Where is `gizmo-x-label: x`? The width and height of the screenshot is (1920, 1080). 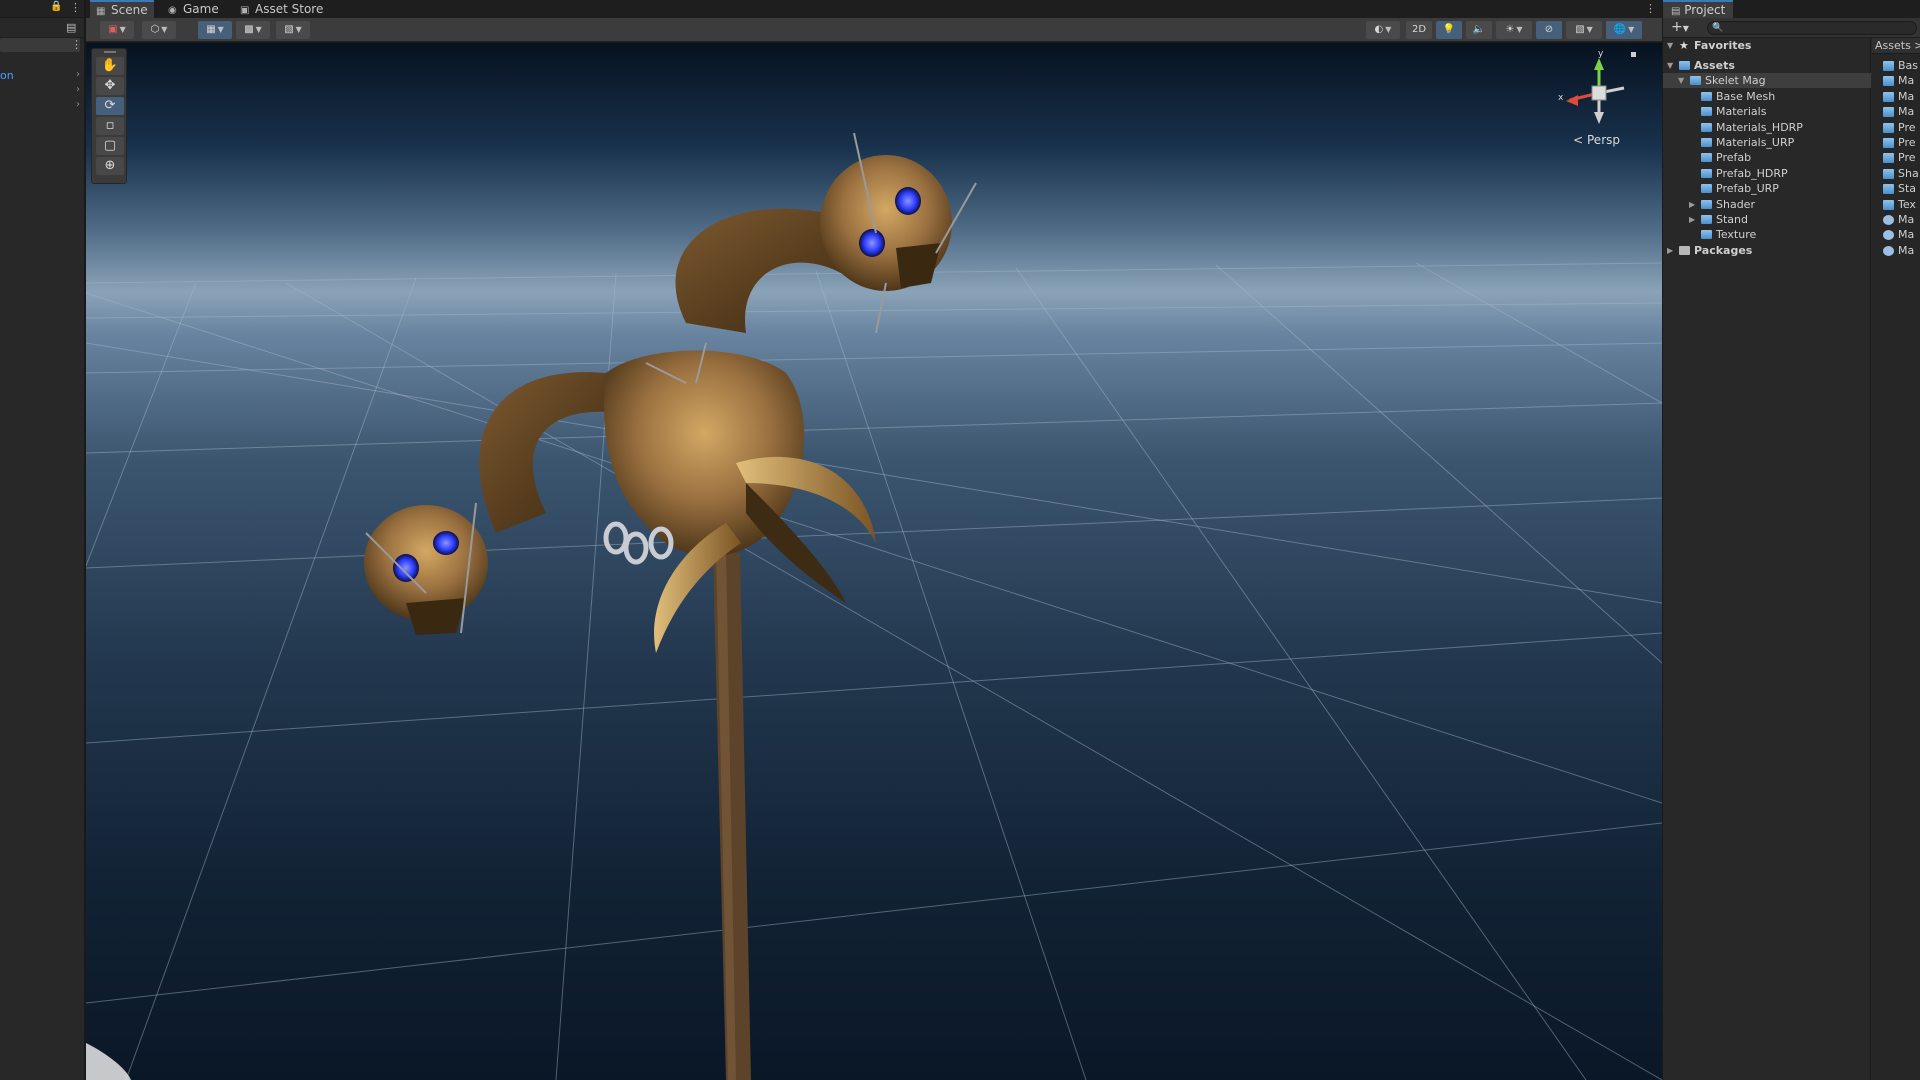 gizmo-x-label: x is located at coordinates (1561, 98).